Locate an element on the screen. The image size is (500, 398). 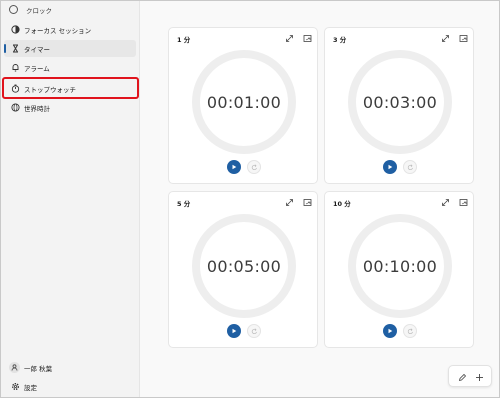
timer-title: 5 分 is located at coordinates (184, 204).